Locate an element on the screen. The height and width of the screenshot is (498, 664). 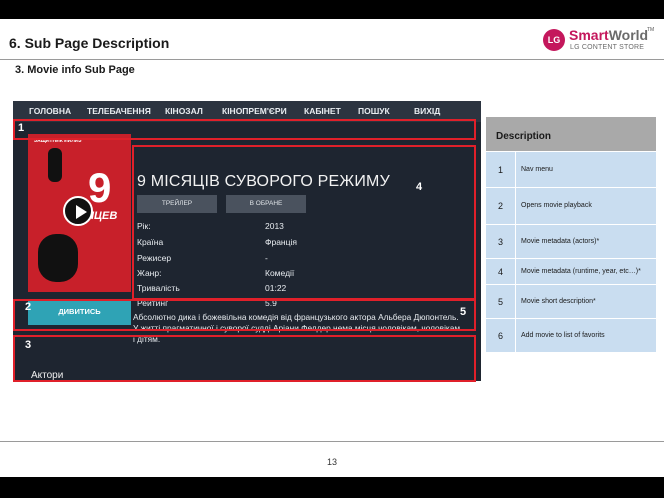
callout-box-description is located at coordinates (244, 315).